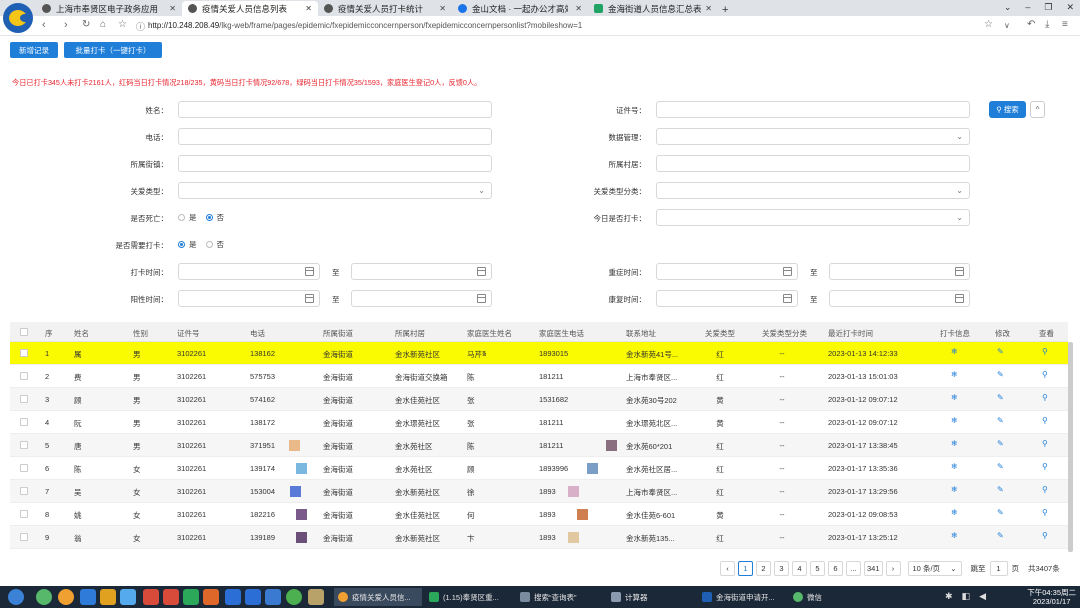  What do you see at coordinates (209, 244) in the screenshot?
I see `need-checkin-no-radio` at bounding box center [209, 244].